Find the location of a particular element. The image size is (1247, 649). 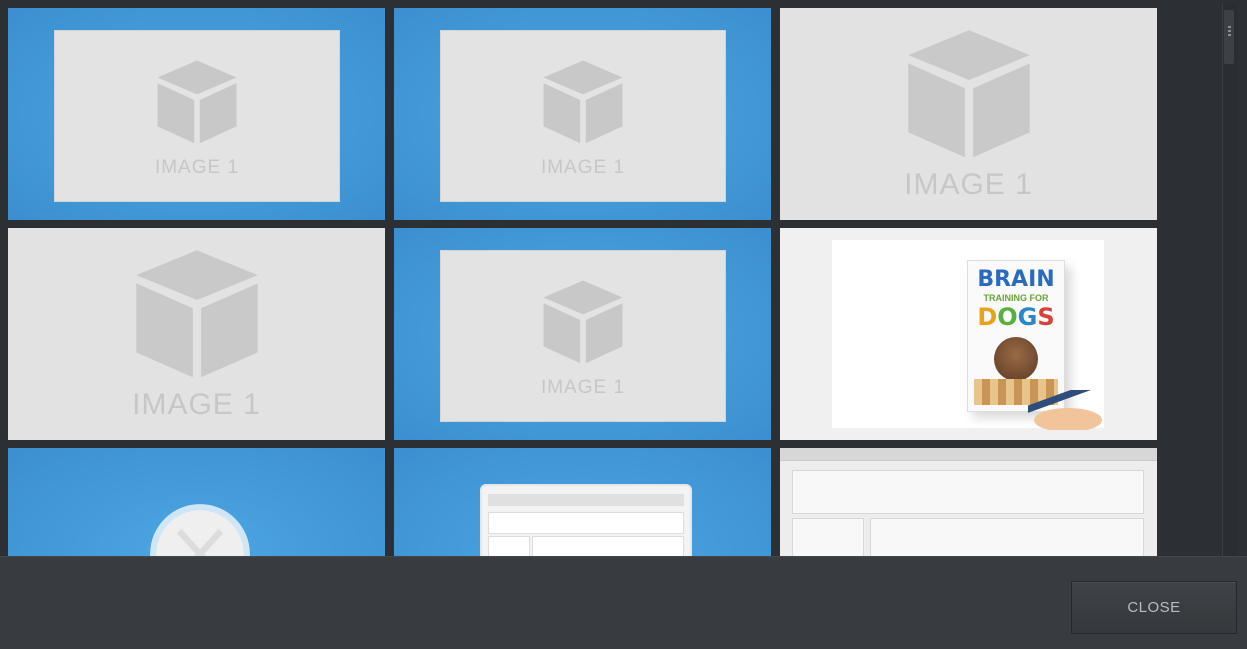

book-title-dogs: DOGS is located at coordinates (1016, 317).